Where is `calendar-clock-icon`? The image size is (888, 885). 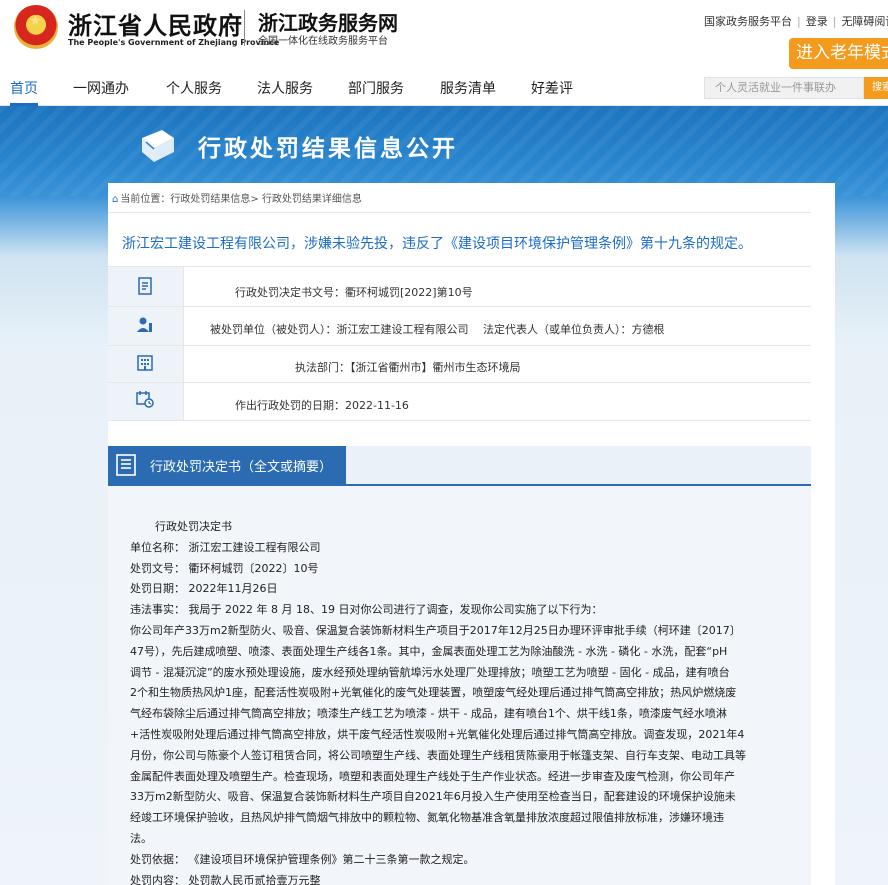
calendar-clock-icon is located at coordinates (145, 399).